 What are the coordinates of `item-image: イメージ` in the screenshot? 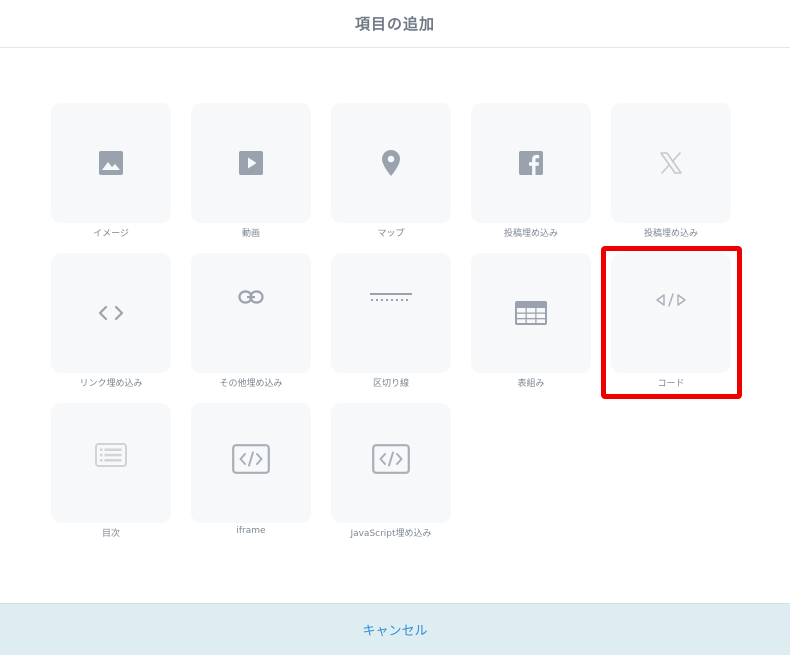 It's located at (111, 173).